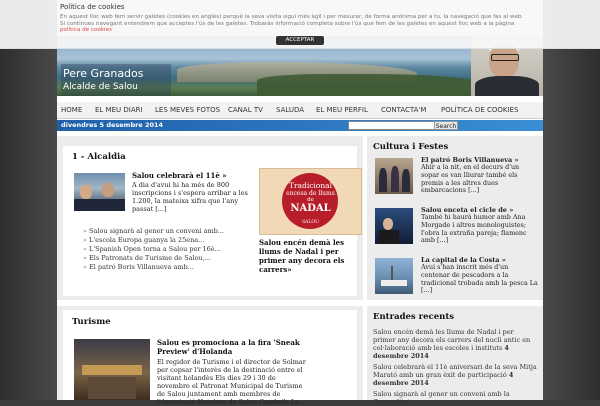 The height and width of the screenshot is (406, 600). I want to click on site-subtitle: Alcalde de Salou, so click(100, 87).